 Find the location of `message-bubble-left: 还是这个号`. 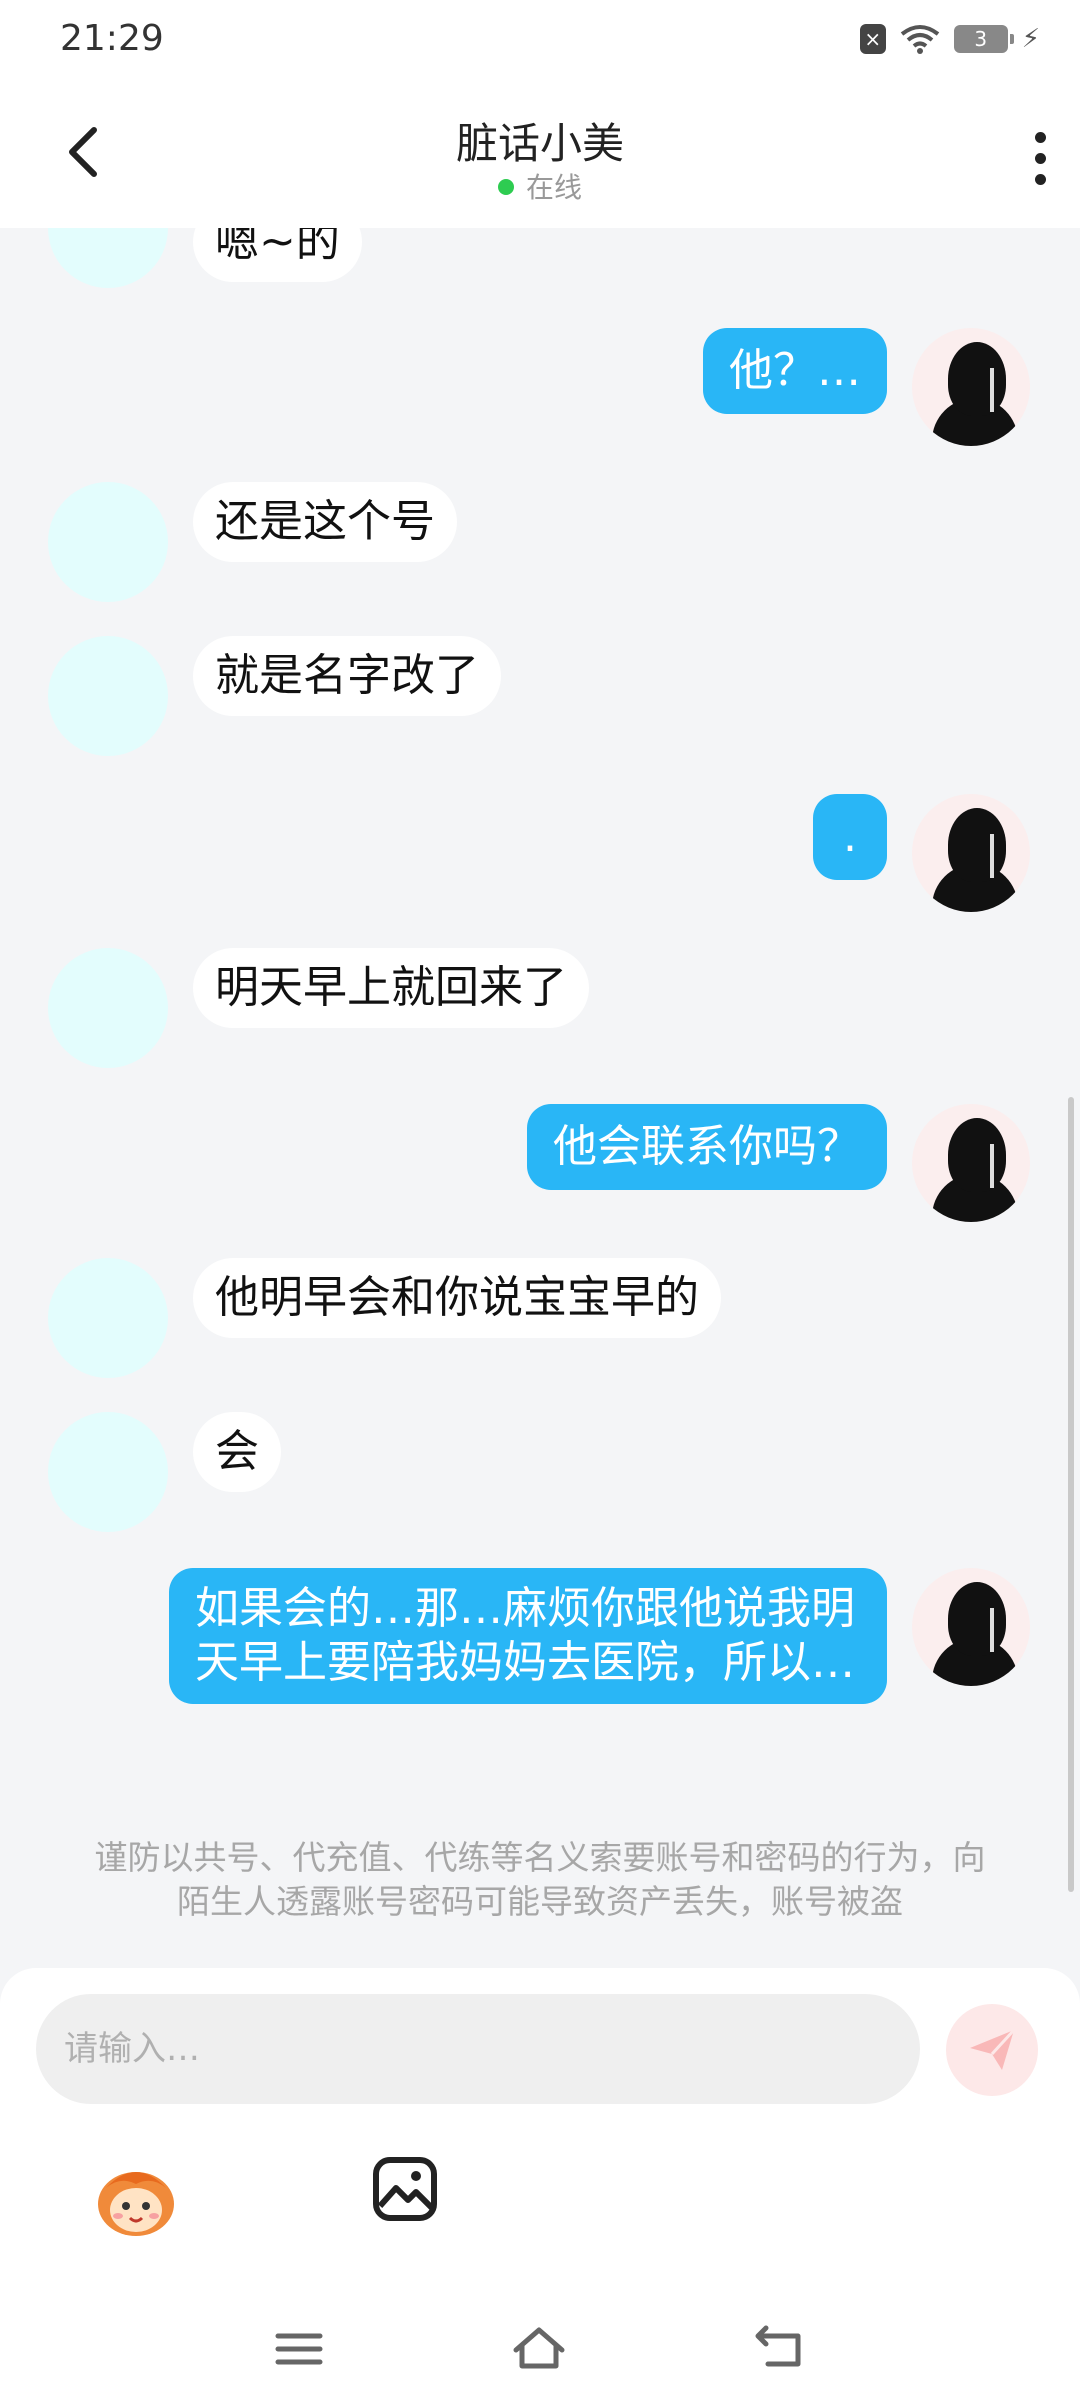

message-bubble-left: 还是这个号 is located at coordinates (325, 522).